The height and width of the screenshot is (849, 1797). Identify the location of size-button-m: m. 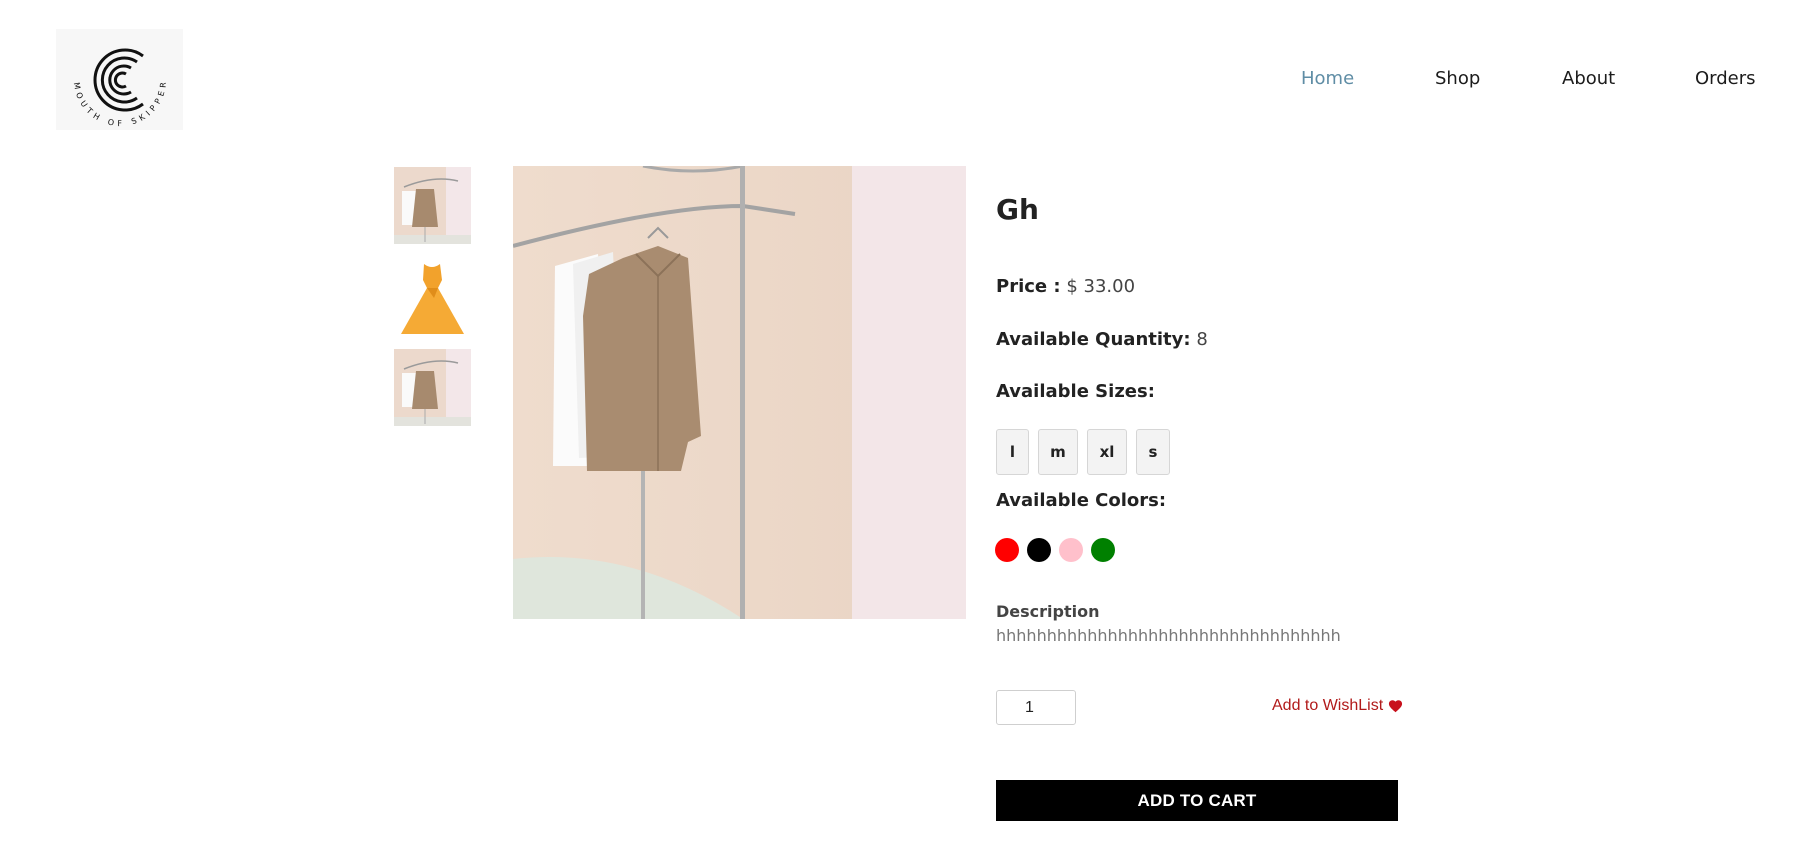
(1058, 452).